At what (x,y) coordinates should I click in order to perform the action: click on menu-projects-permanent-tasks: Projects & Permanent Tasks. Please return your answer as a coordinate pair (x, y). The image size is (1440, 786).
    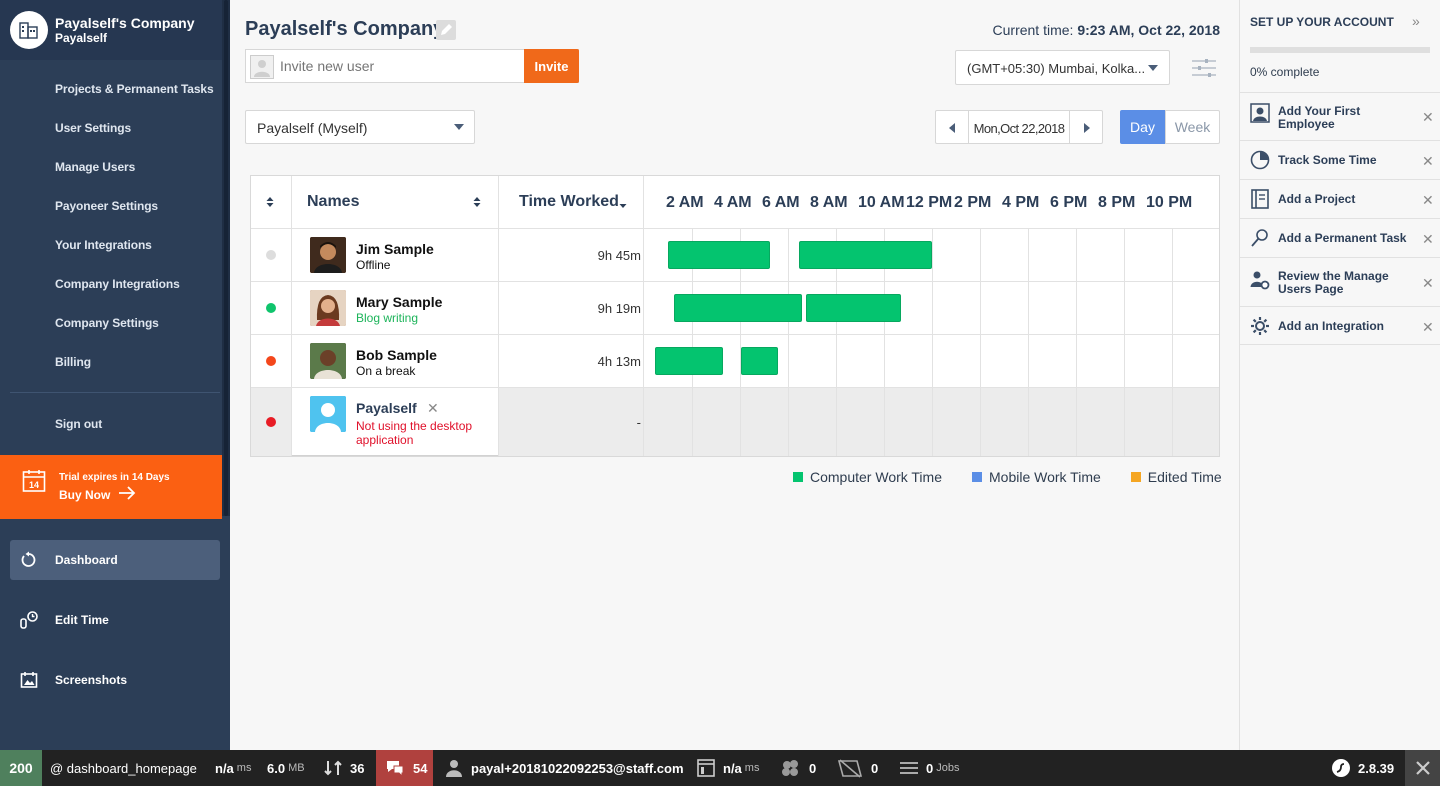
    Looking at the image, I should click on (134, 89).